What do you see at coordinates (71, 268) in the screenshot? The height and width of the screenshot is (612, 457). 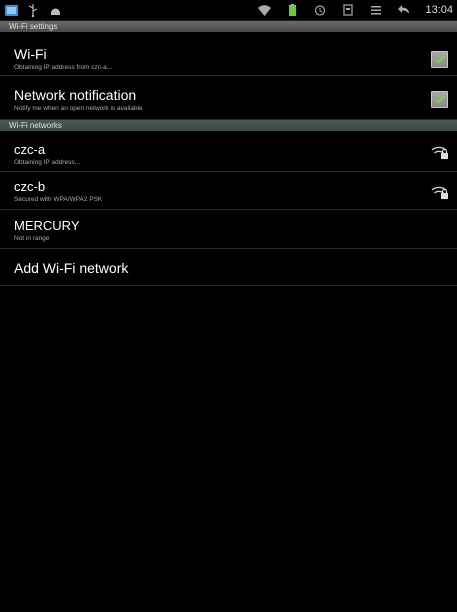 I see `add-wifi-network-label: Add Wi-Fi network` at bounding box center [71, 268].